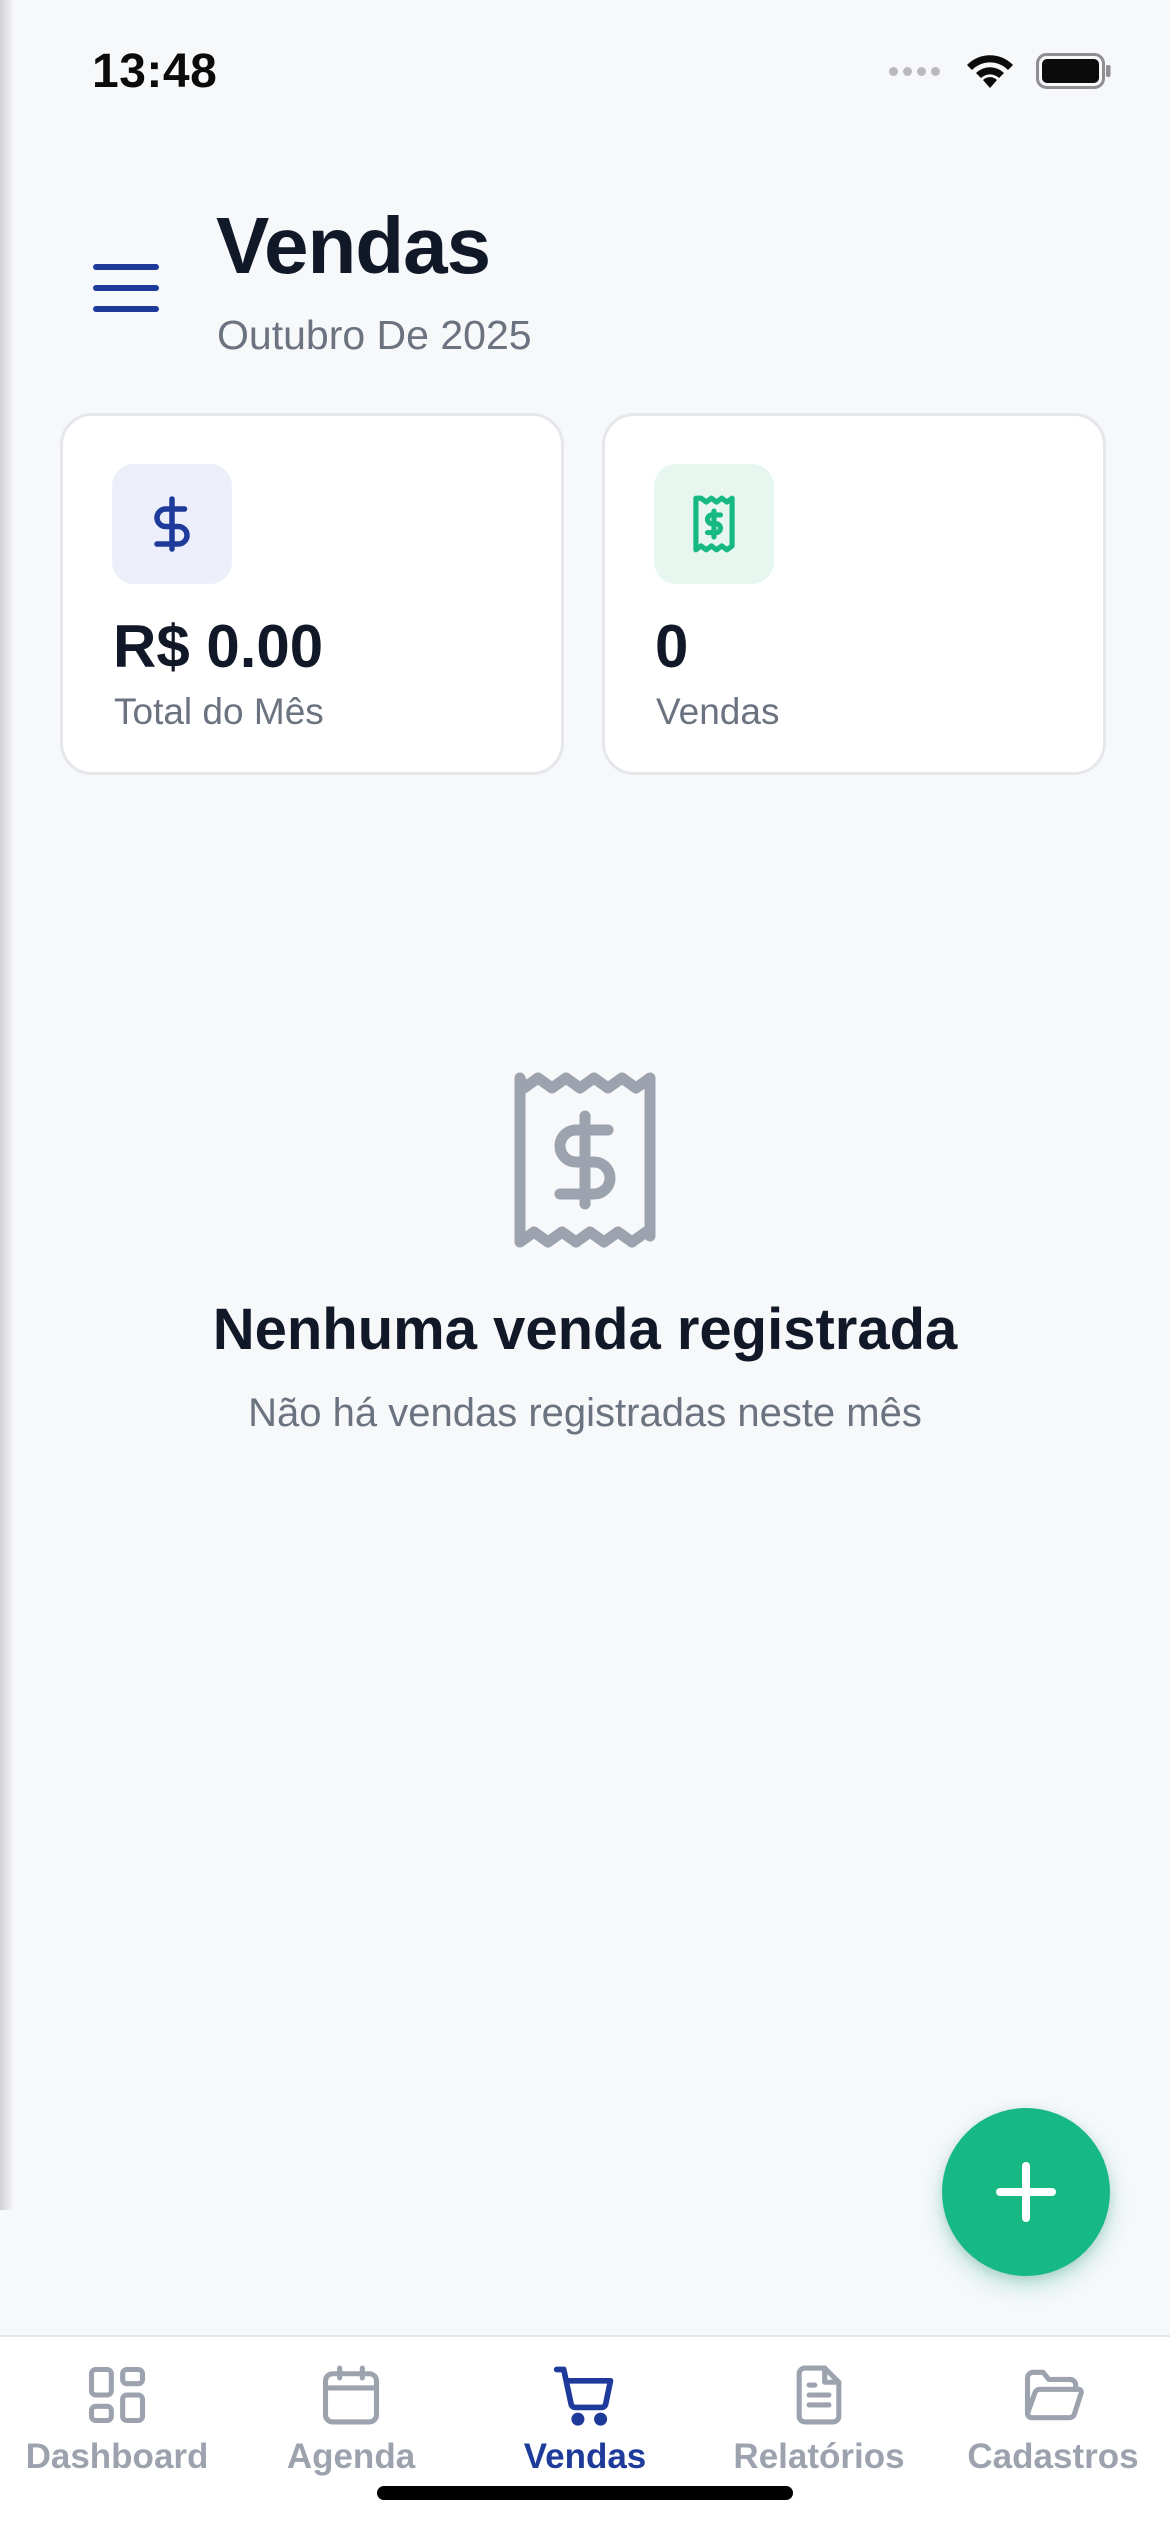 The image size is (1170, 2532). What do you see at coordinates (585, 594) in the screenshot?
I see `summary-cards: R$ 0.00 Total do Mês 0 Vendas` at bounding box center [585, 594].